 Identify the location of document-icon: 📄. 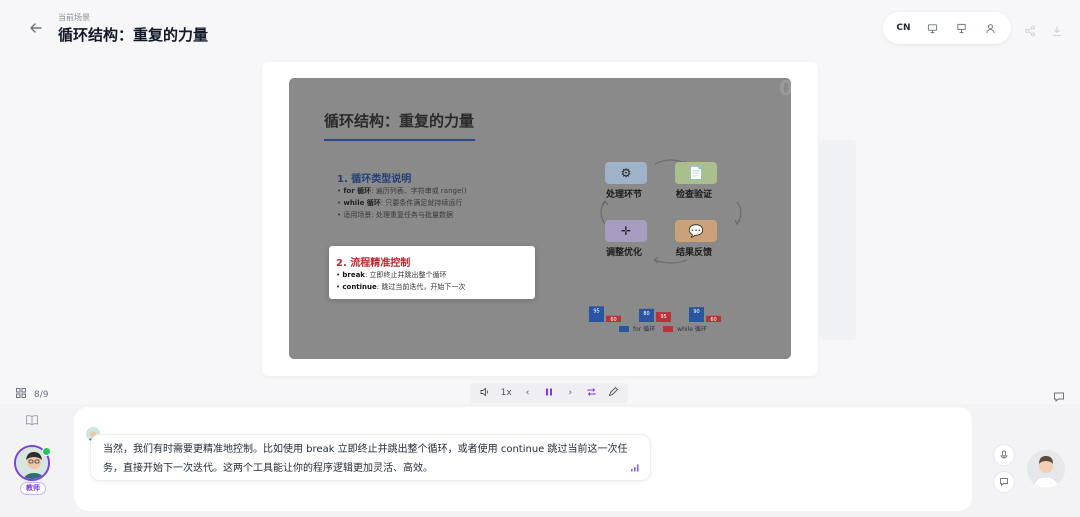
(696, 173).